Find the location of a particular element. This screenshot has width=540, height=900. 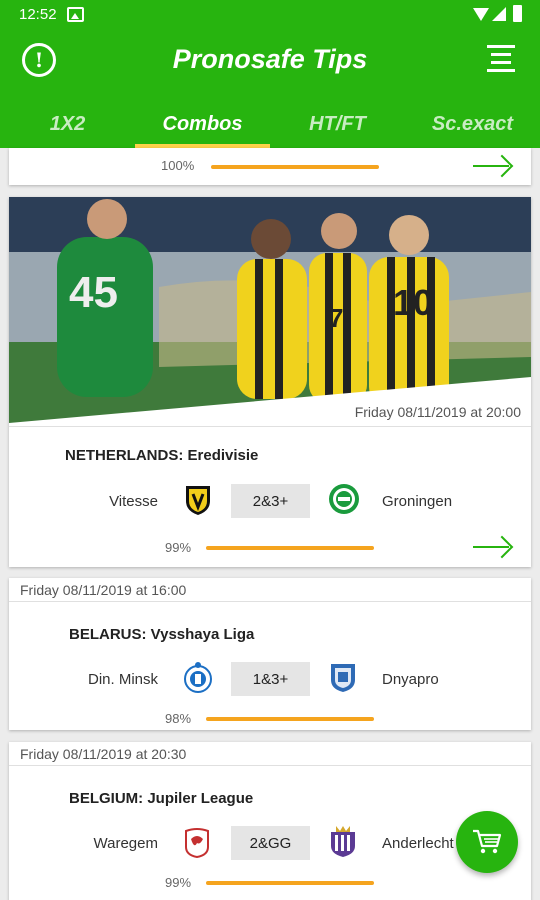

league-name: Vysshaya Liga is located at coordinates (202, 634).